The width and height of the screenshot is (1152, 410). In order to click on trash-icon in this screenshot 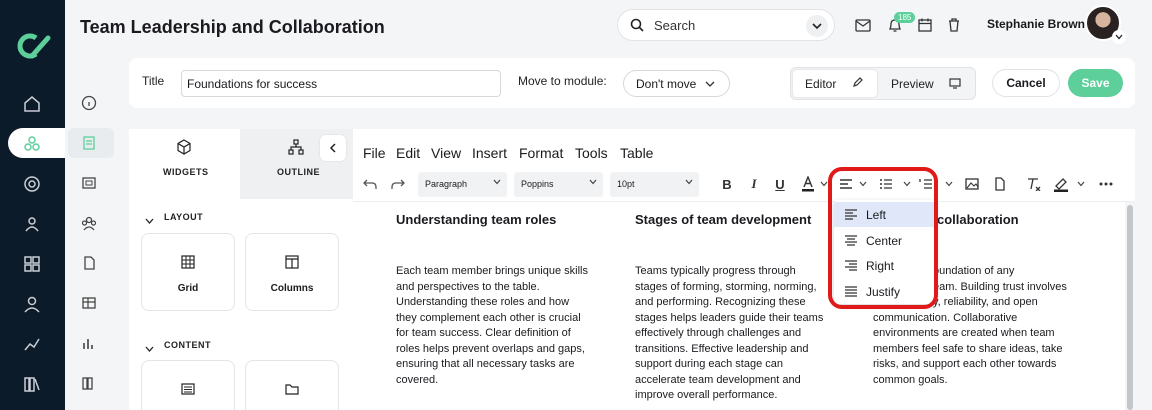, I will do `click(954, 25)`.